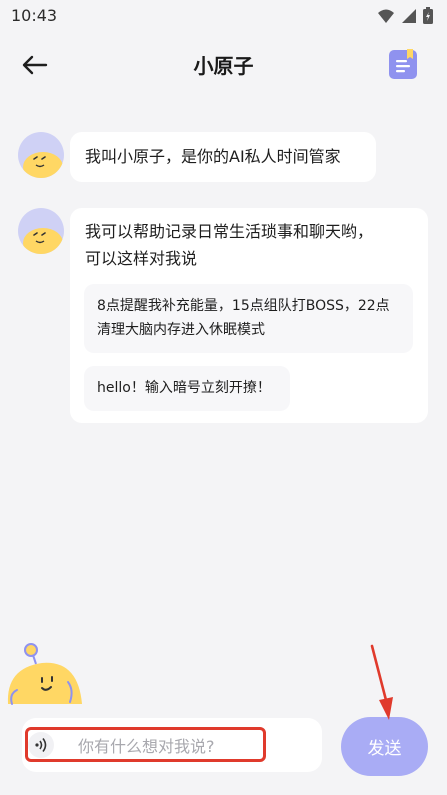 The width and height of the screenshot is (447, 795). What do you see at coordinates (229, 231) in the screenshot?
I see `message-text-line: 我可以帮助记录日常生活琐事和聊天哟，` at bounding box center [229, 231].